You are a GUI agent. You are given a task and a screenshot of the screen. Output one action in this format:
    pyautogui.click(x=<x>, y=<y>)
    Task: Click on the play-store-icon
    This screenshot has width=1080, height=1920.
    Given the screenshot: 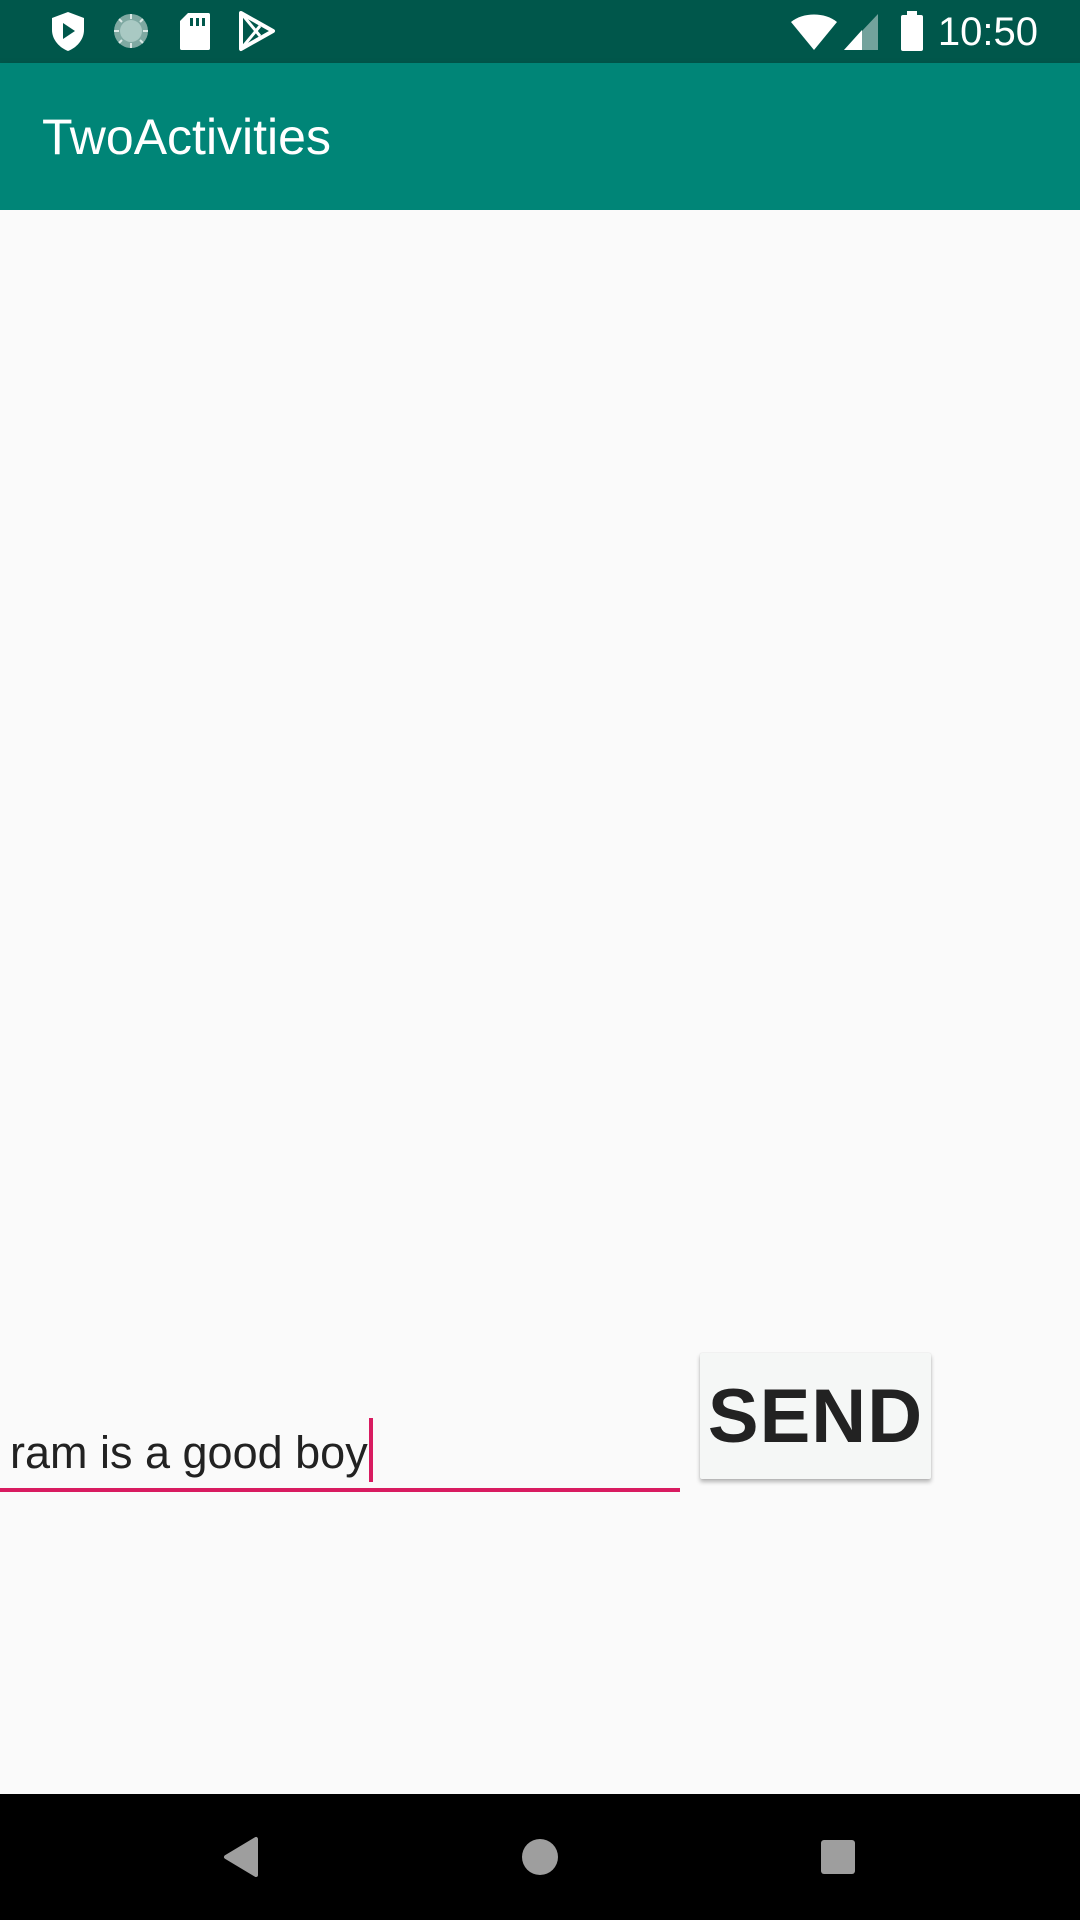 What is the action you would take?
    pyautogui.click(x=257, y=31)
    